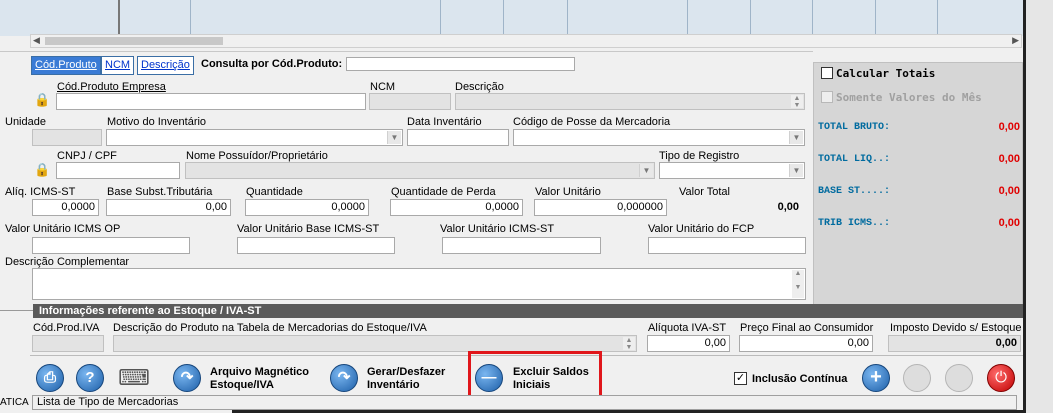 The height and width of the screenshot is (413, 1053). What do you see at coordinates (629, 344) in the screenshot?
I see `descricao-tabela-scrollbar: ▲ ▼` at bounding box center [629, 344].